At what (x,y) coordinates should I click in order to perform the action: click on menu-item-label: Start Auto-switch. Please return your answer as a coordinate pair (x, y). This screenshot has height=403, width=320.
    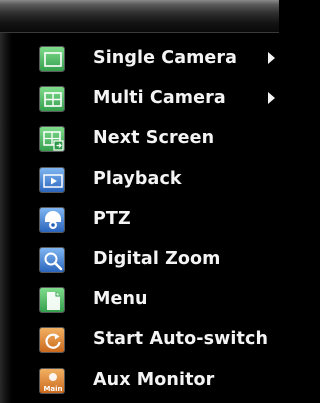
    Looking at the image, I should click on (180, 339).